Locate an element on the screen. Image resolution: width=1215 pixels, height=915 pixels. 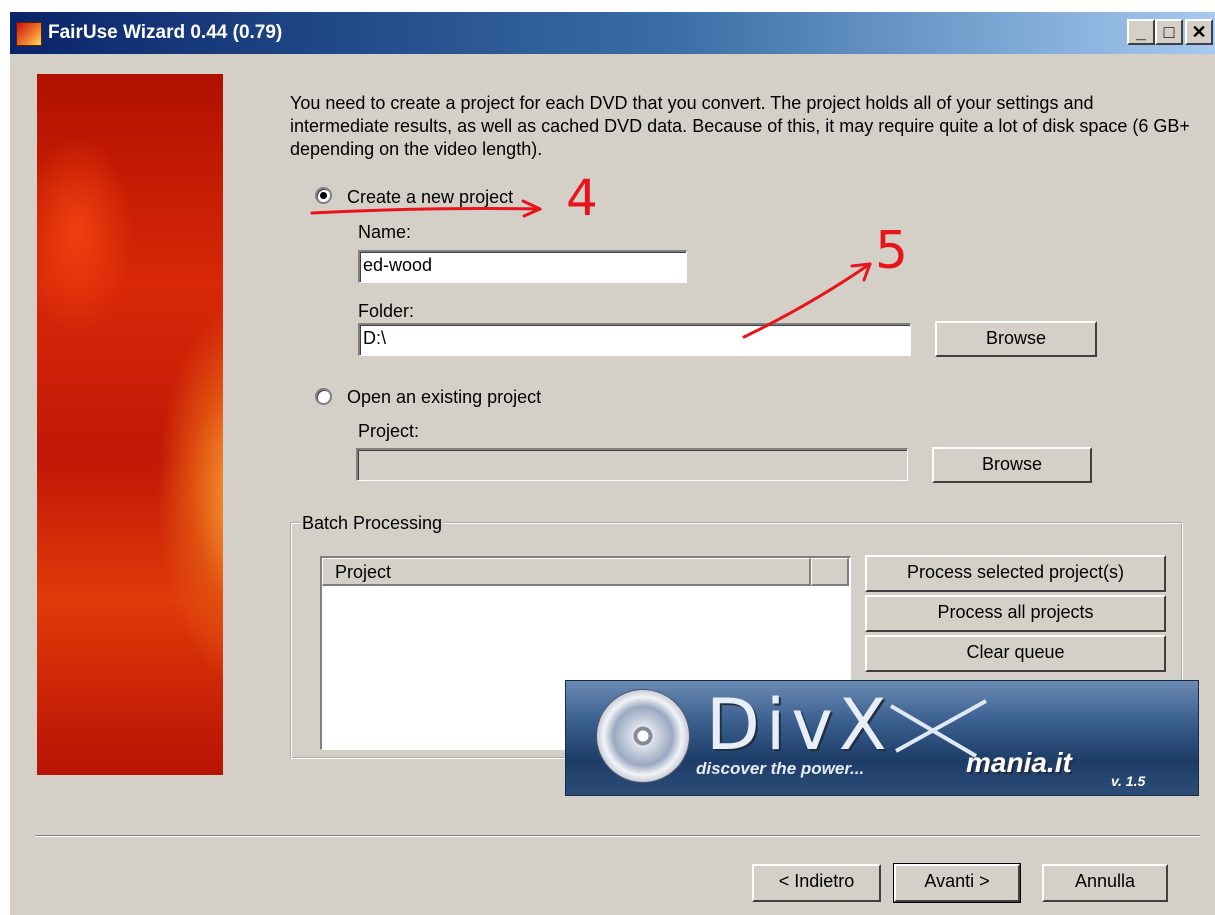
red-annotations: 4 5 is located at coordinates (609, 254).